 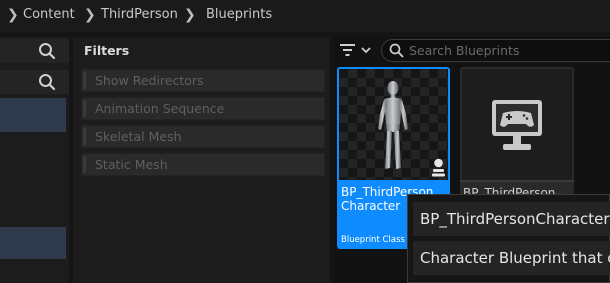 What do you see at coordinates (34, 82) in the screenshot?
I see `folder-search-row` at bounding box center [34, 82].